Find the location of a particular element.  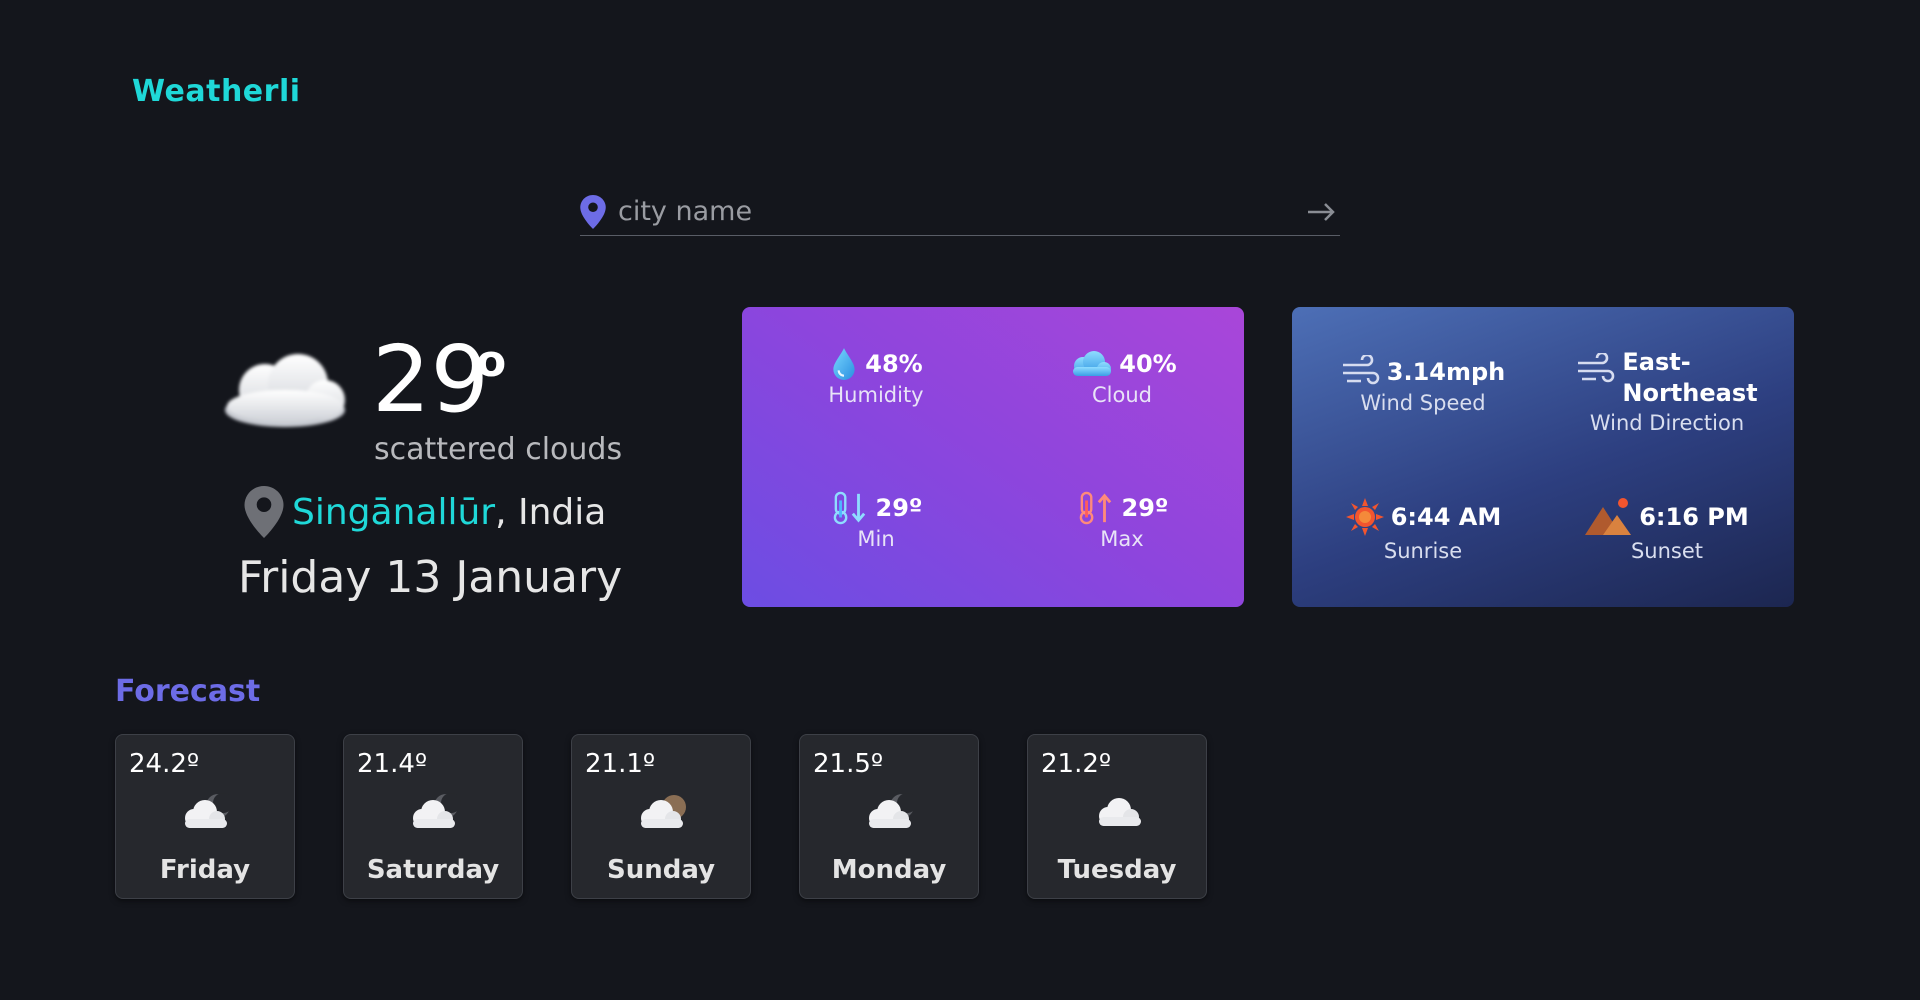

sunset-metric: 6:16 PM Sunset is located at coordinates (1667, 530).